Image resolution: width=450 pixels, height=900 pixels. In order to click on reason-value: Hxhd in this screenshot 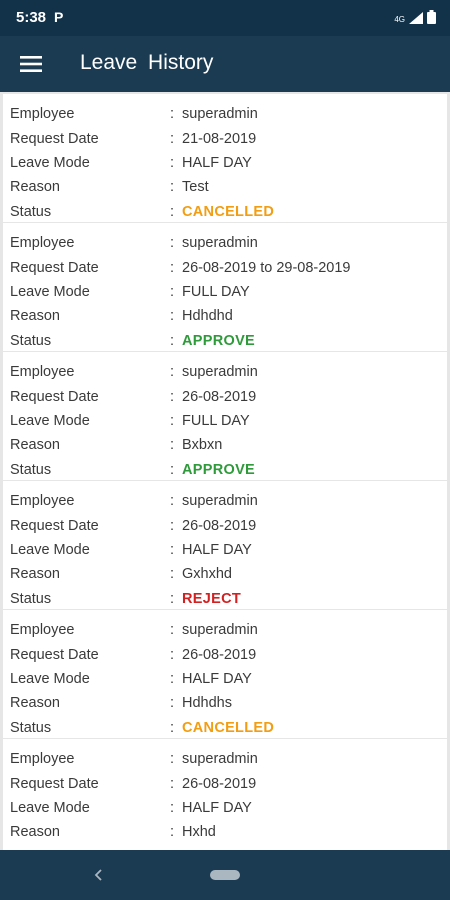, I will do `click(199, 832)`.